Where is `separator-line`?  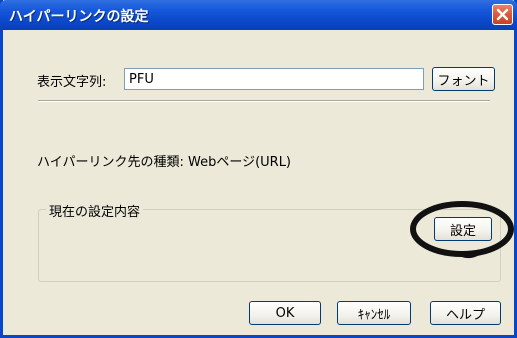
separator-line is located at coordinates (264, 101).